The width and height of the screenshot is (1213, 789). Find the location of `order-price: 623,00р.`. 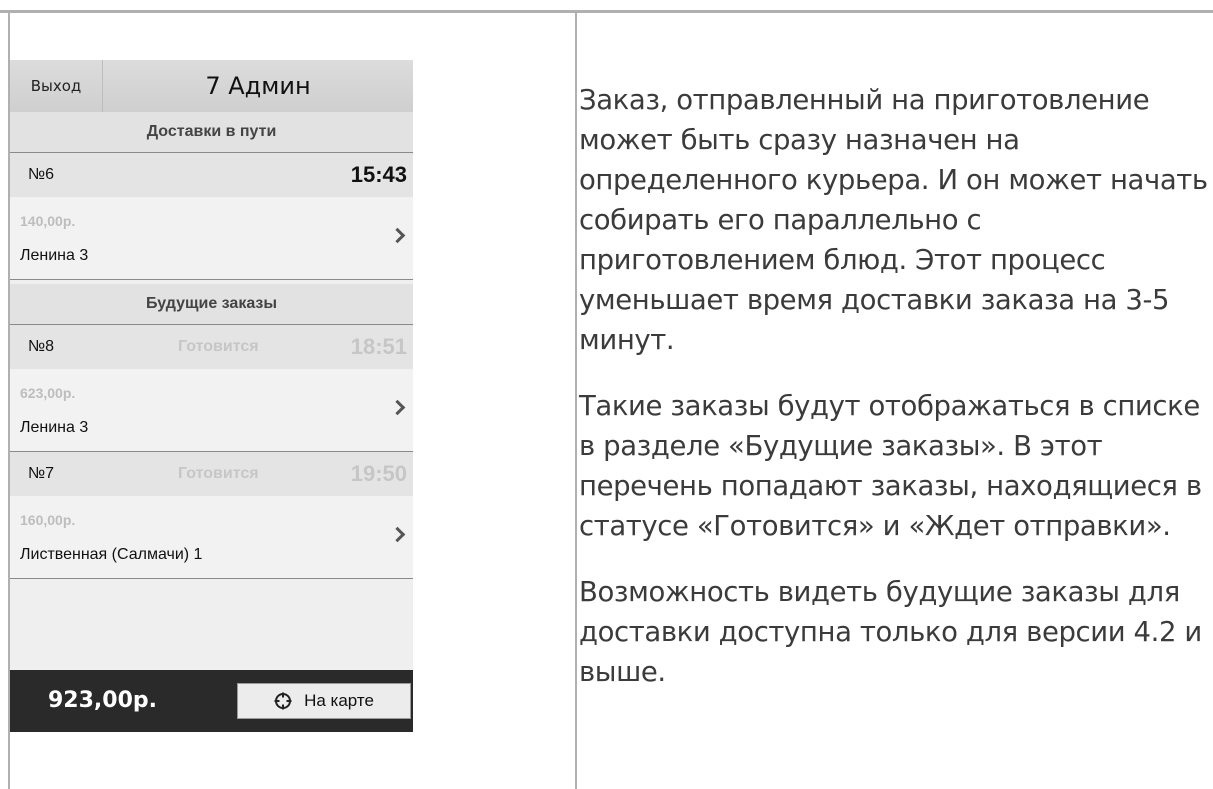

order-price: 623,00р. is located at coordinates (48, 393).